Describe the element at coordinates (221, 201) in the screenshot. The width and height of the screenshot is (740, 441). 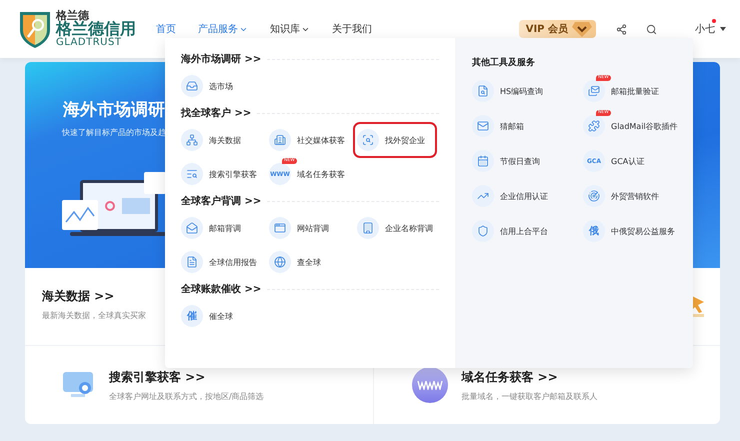
I see `section-title: 全球客户背调 >>` at that location.